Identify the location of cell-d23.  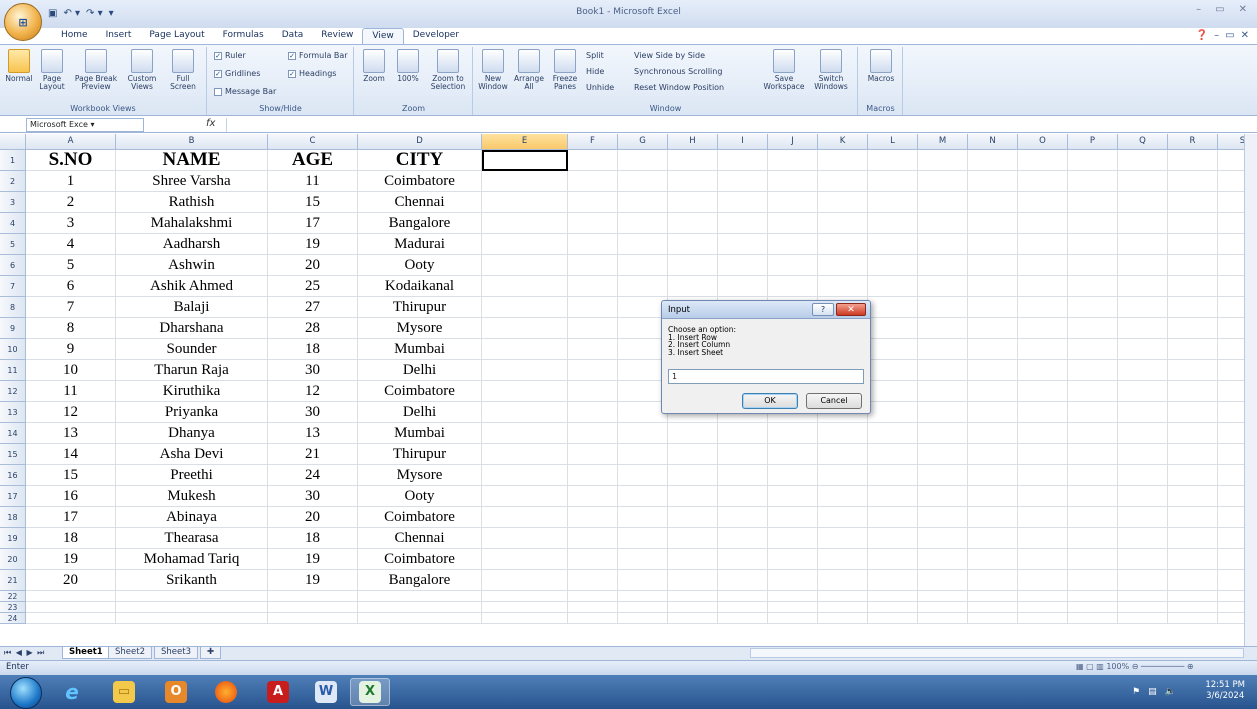
(420, 607).